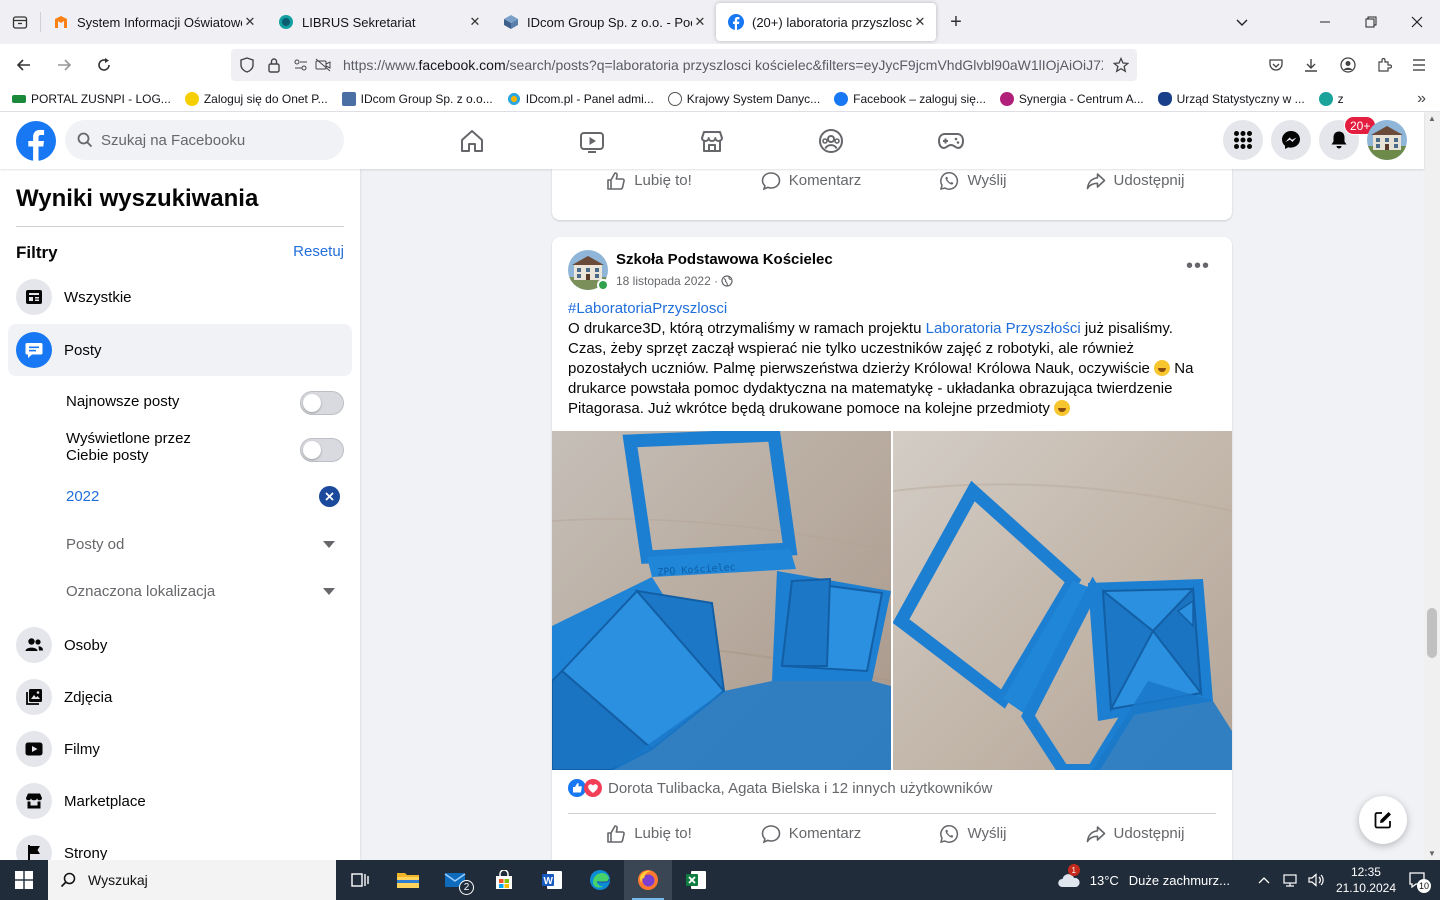 This screenshot has width=1440, height=900. Describe the element at coordinates (180, 801) in the screenshot. I see `sidebar-item-marketplace: Marketplace` at that location.